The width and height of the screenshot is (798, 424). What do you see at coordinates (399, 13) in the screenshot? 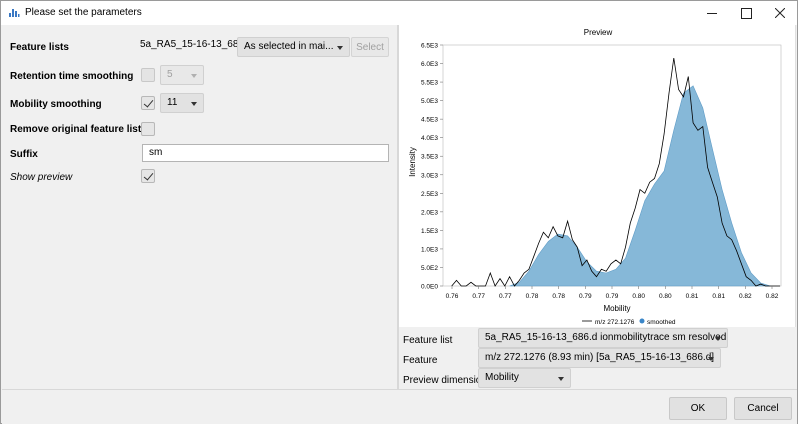
I see `title-bar: Please set the parameters` at bounding box center [399, 13].